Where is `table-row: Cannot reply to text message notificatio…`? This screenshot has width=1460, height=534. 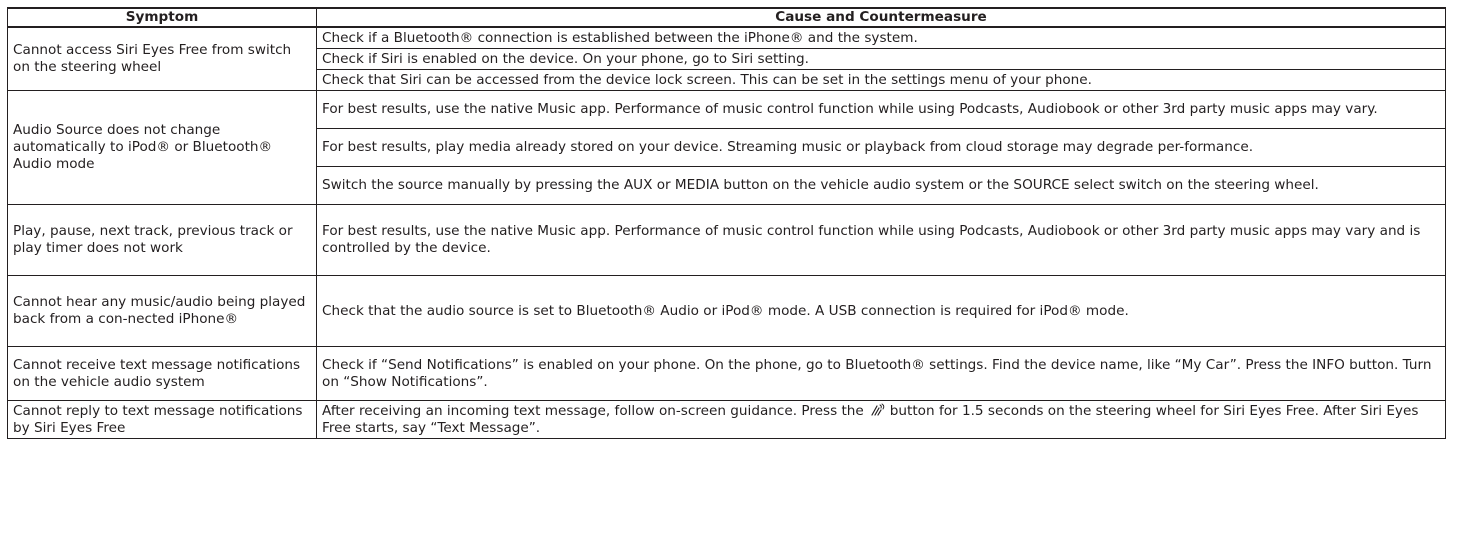 table-row: Cannot reply to text message notificatio… is located at coordinates (726, 419).